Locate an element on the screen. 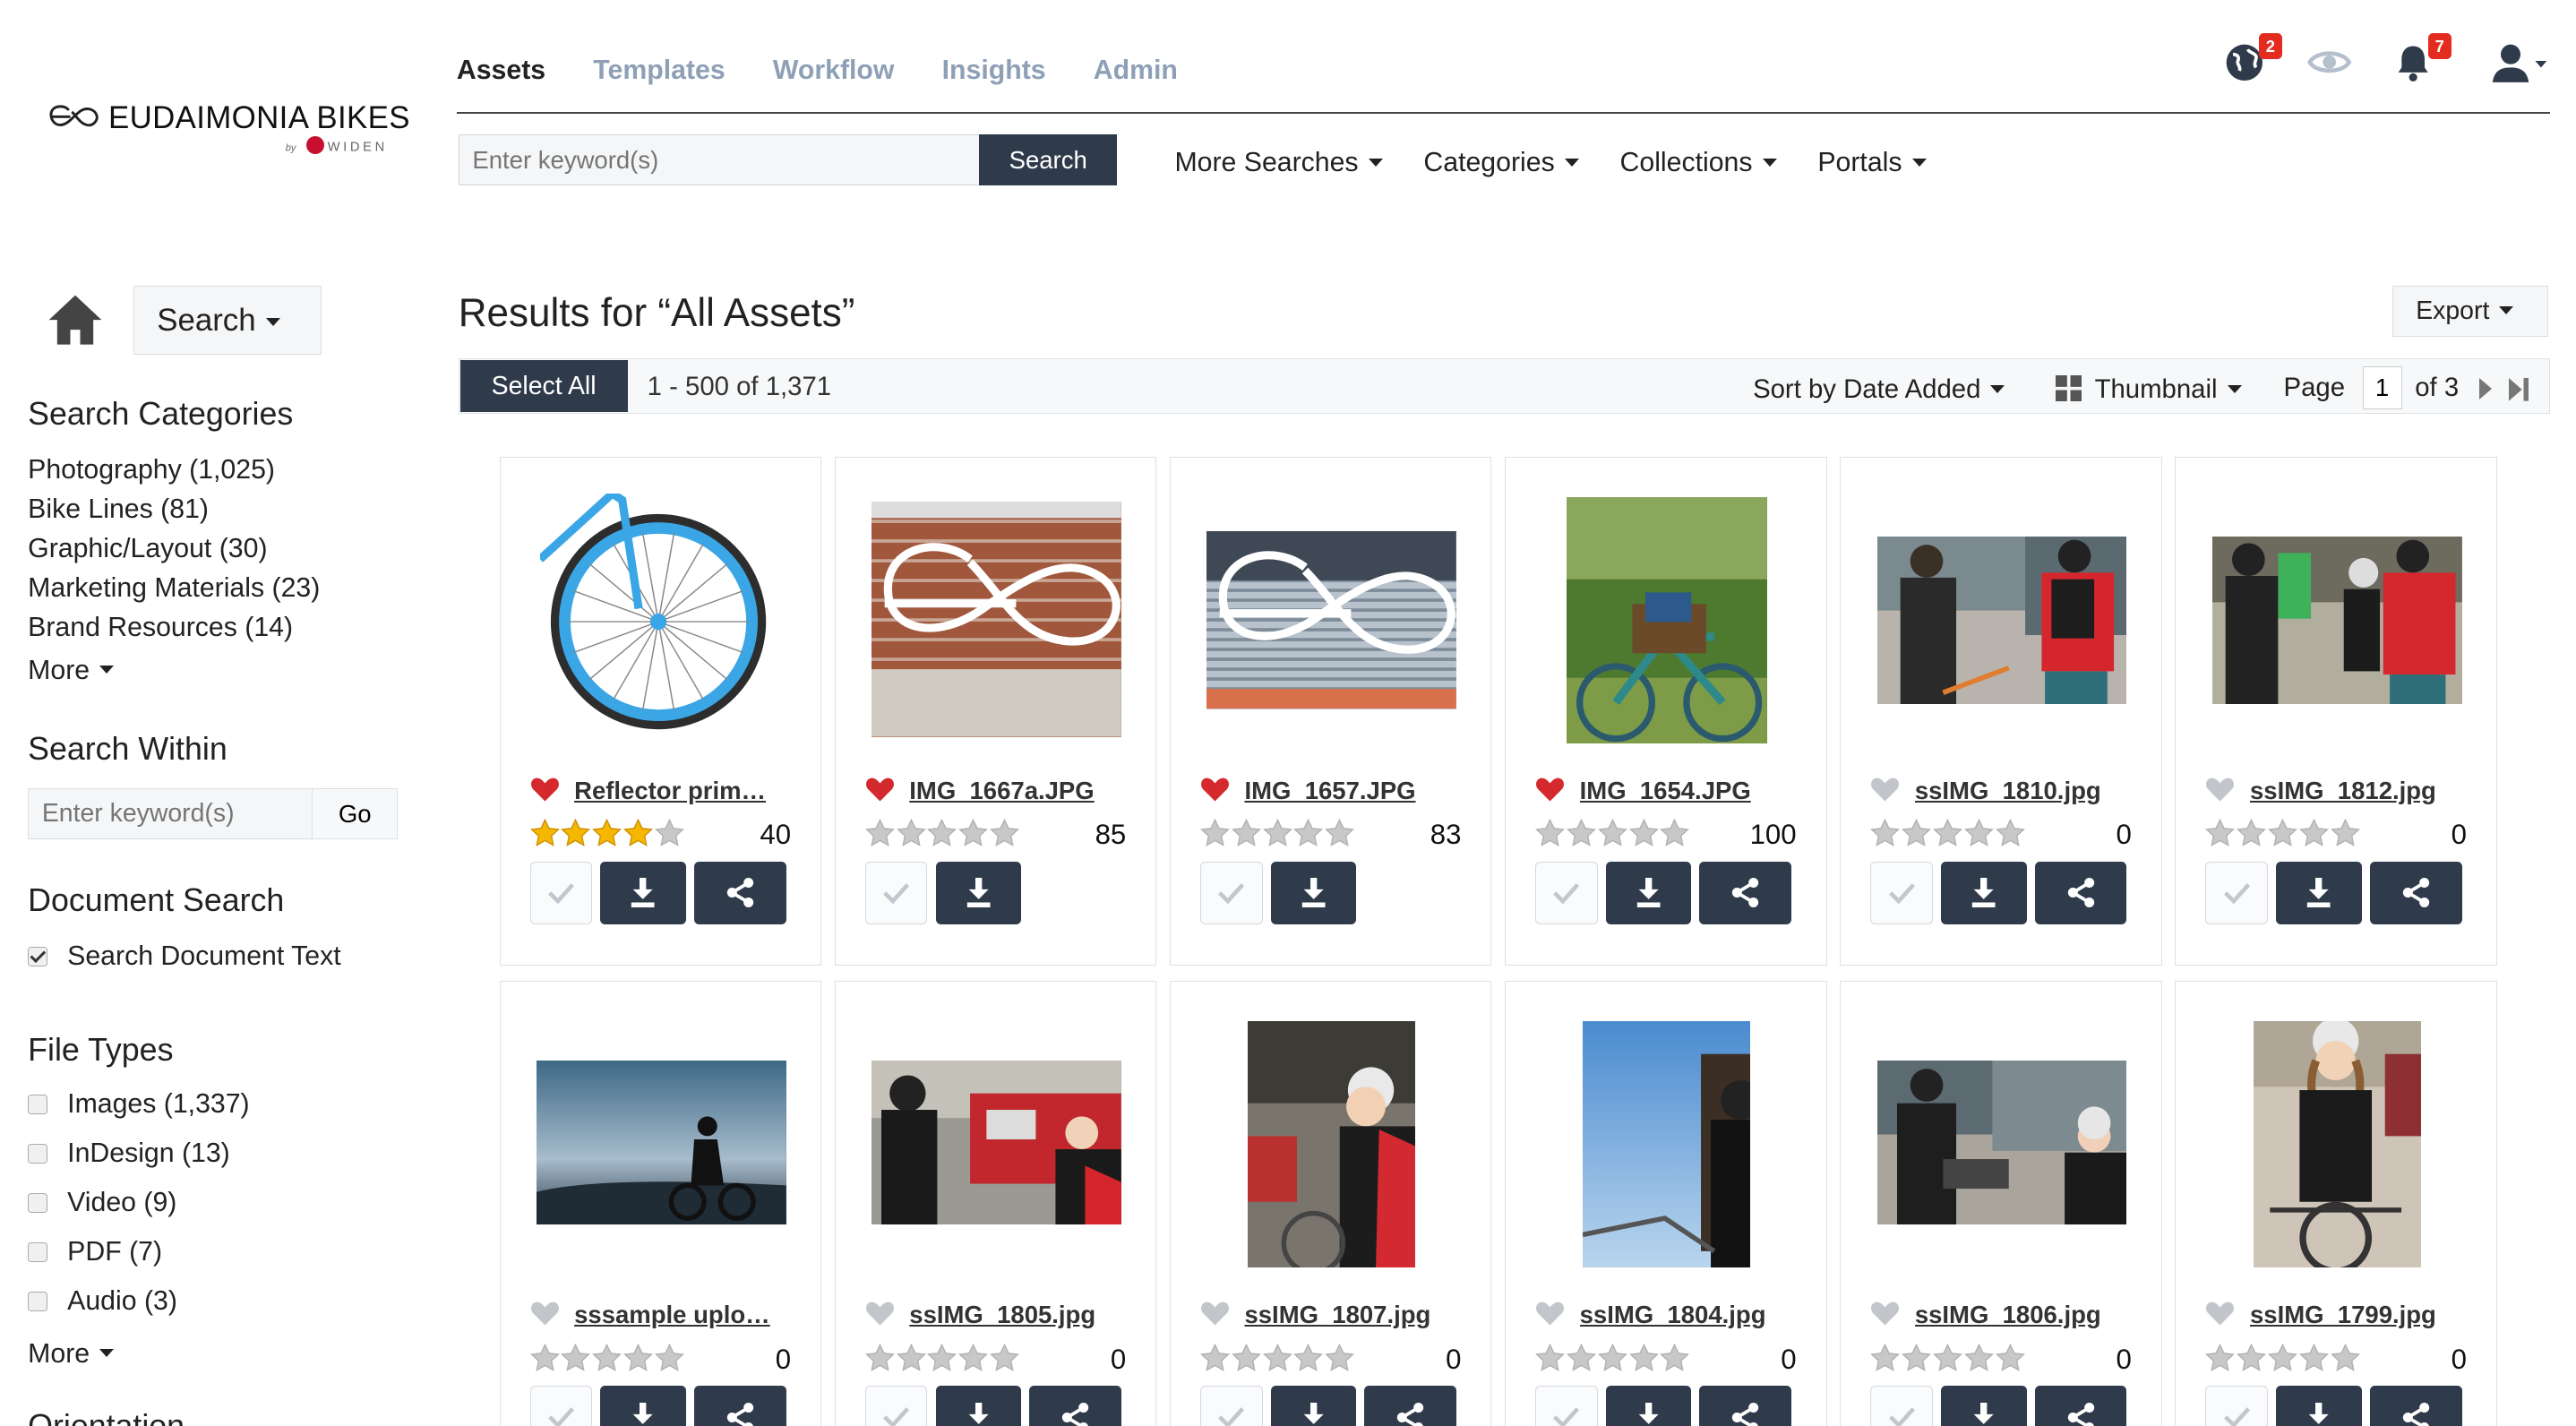 This screenshot has width=2576, height=1426. asset-filename: IMG_1667a.JPG is located at coordinates (1011, 791).